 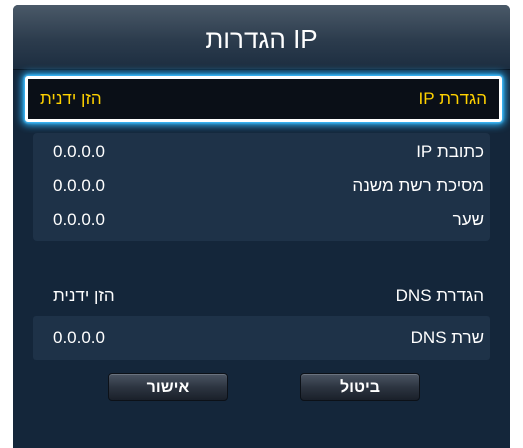 What do you see at coordinates (79, 185) in the screenshot?
I see `subnet-mask-value: 0.0.0.0` at bounding box center [79, 185].